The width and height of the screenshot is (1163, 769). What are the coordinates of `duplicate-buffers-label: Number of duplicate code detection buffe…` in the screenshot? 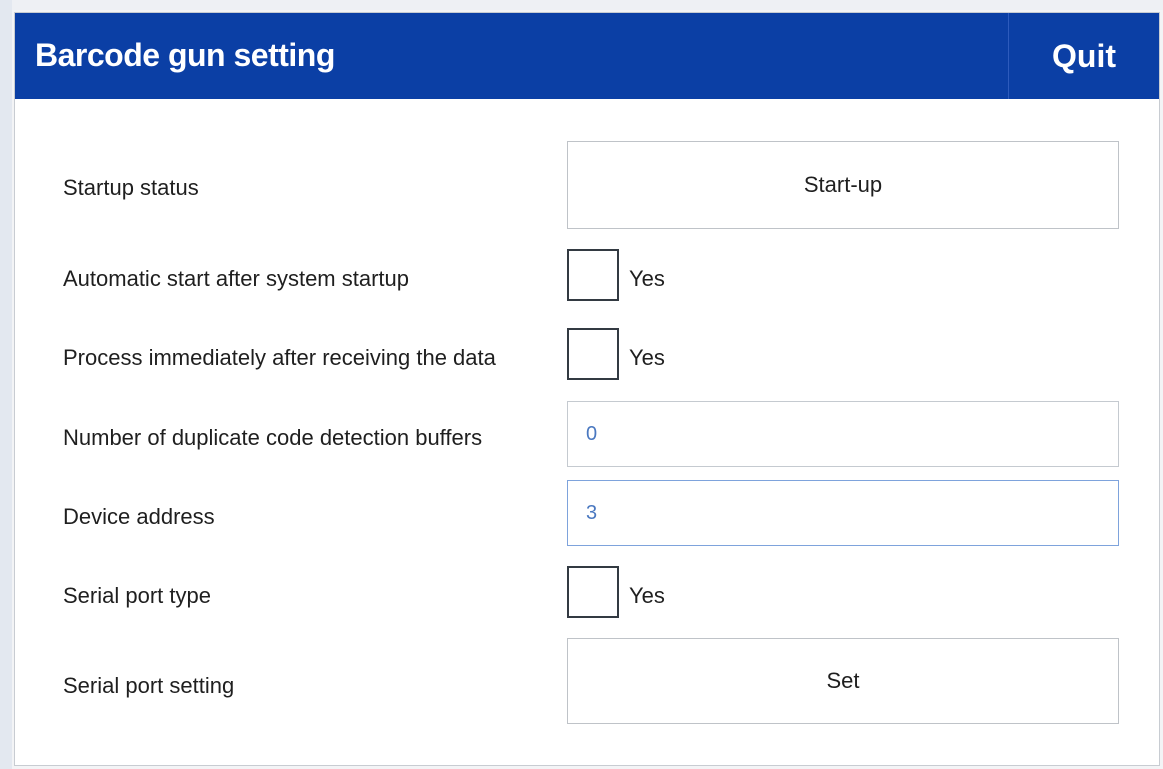 It's located at (273, 437).